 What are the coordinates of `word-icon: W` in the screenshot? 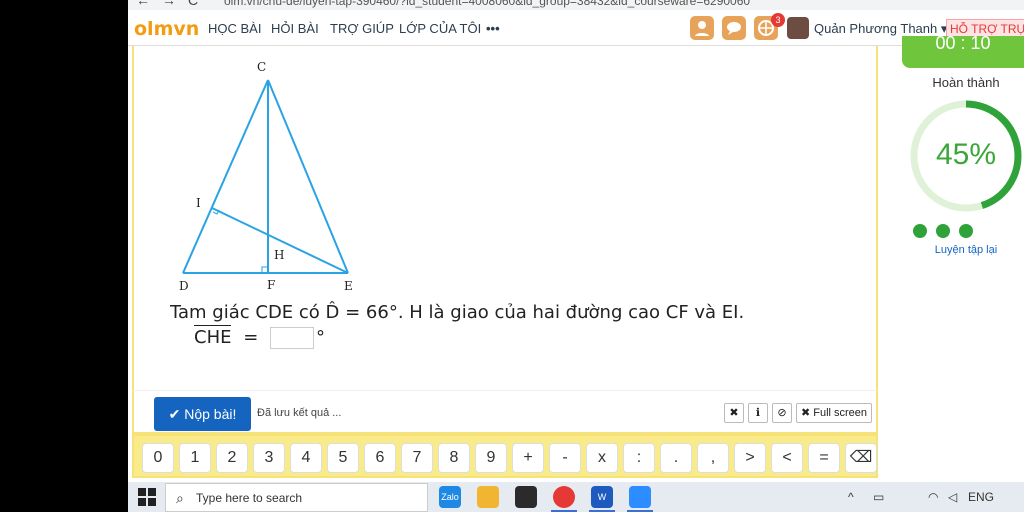 It's located at (602, 497).